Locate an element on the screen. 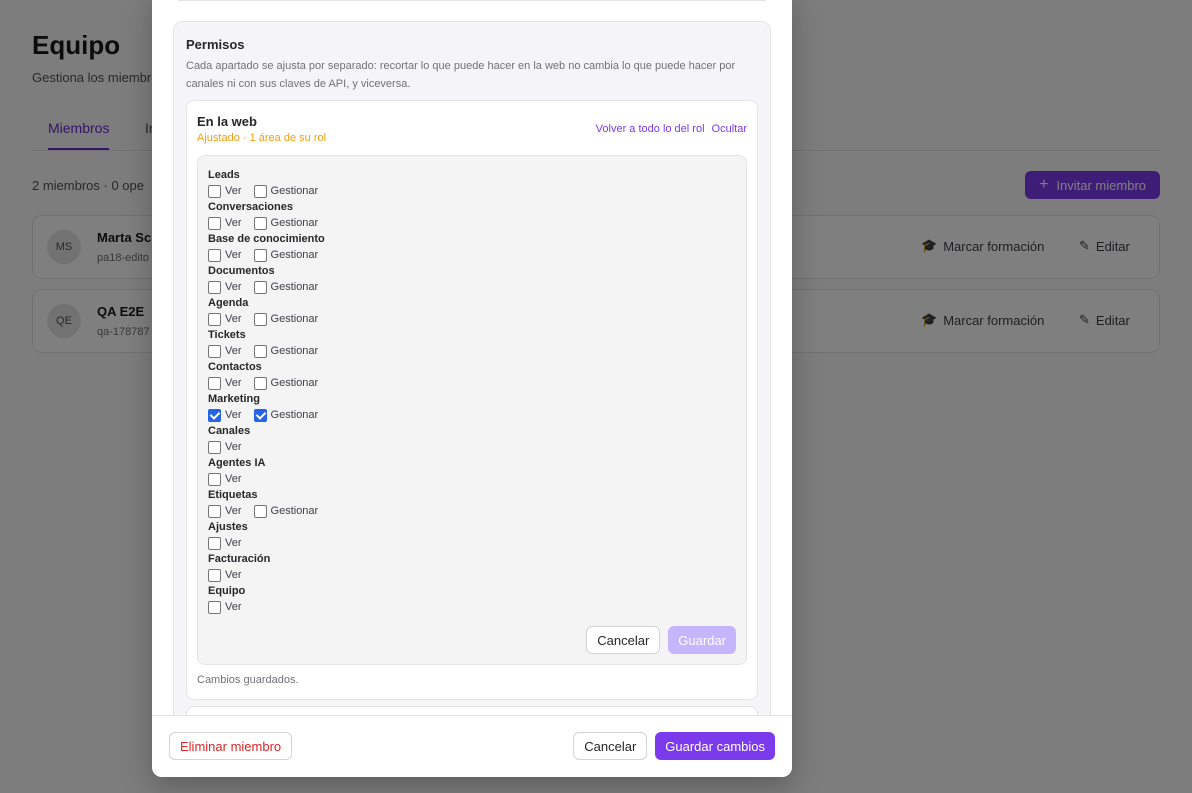  permissions-title: Permisos is located at coordinates (215, 44).